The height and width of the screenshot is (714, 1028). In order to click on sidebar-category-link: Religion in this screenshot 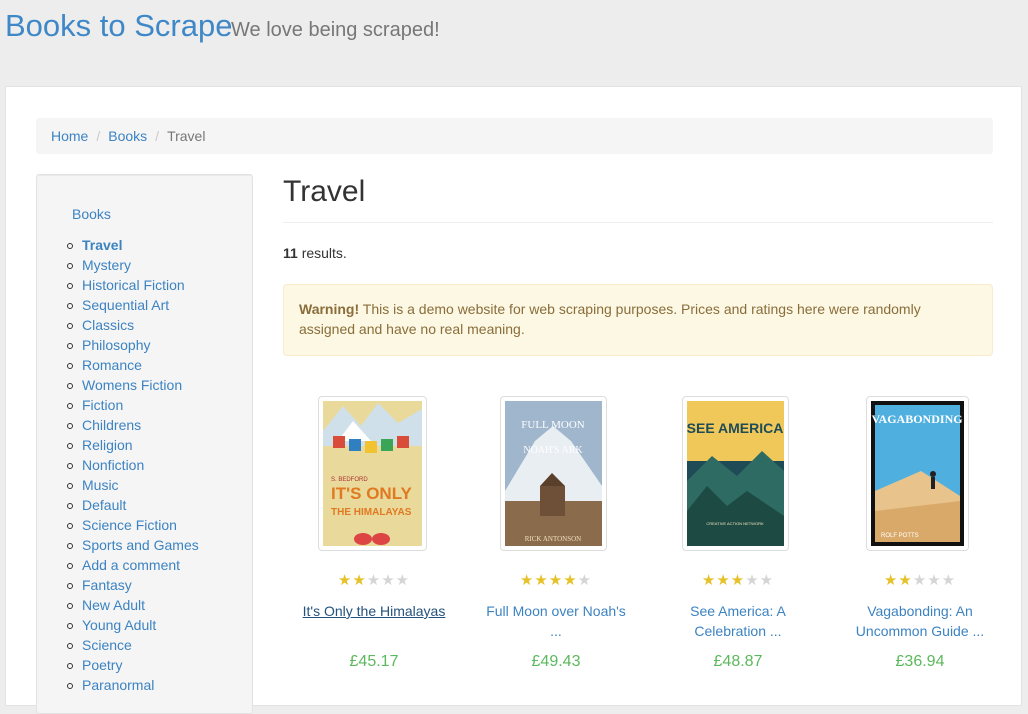, I will do `click(107, 445)`.